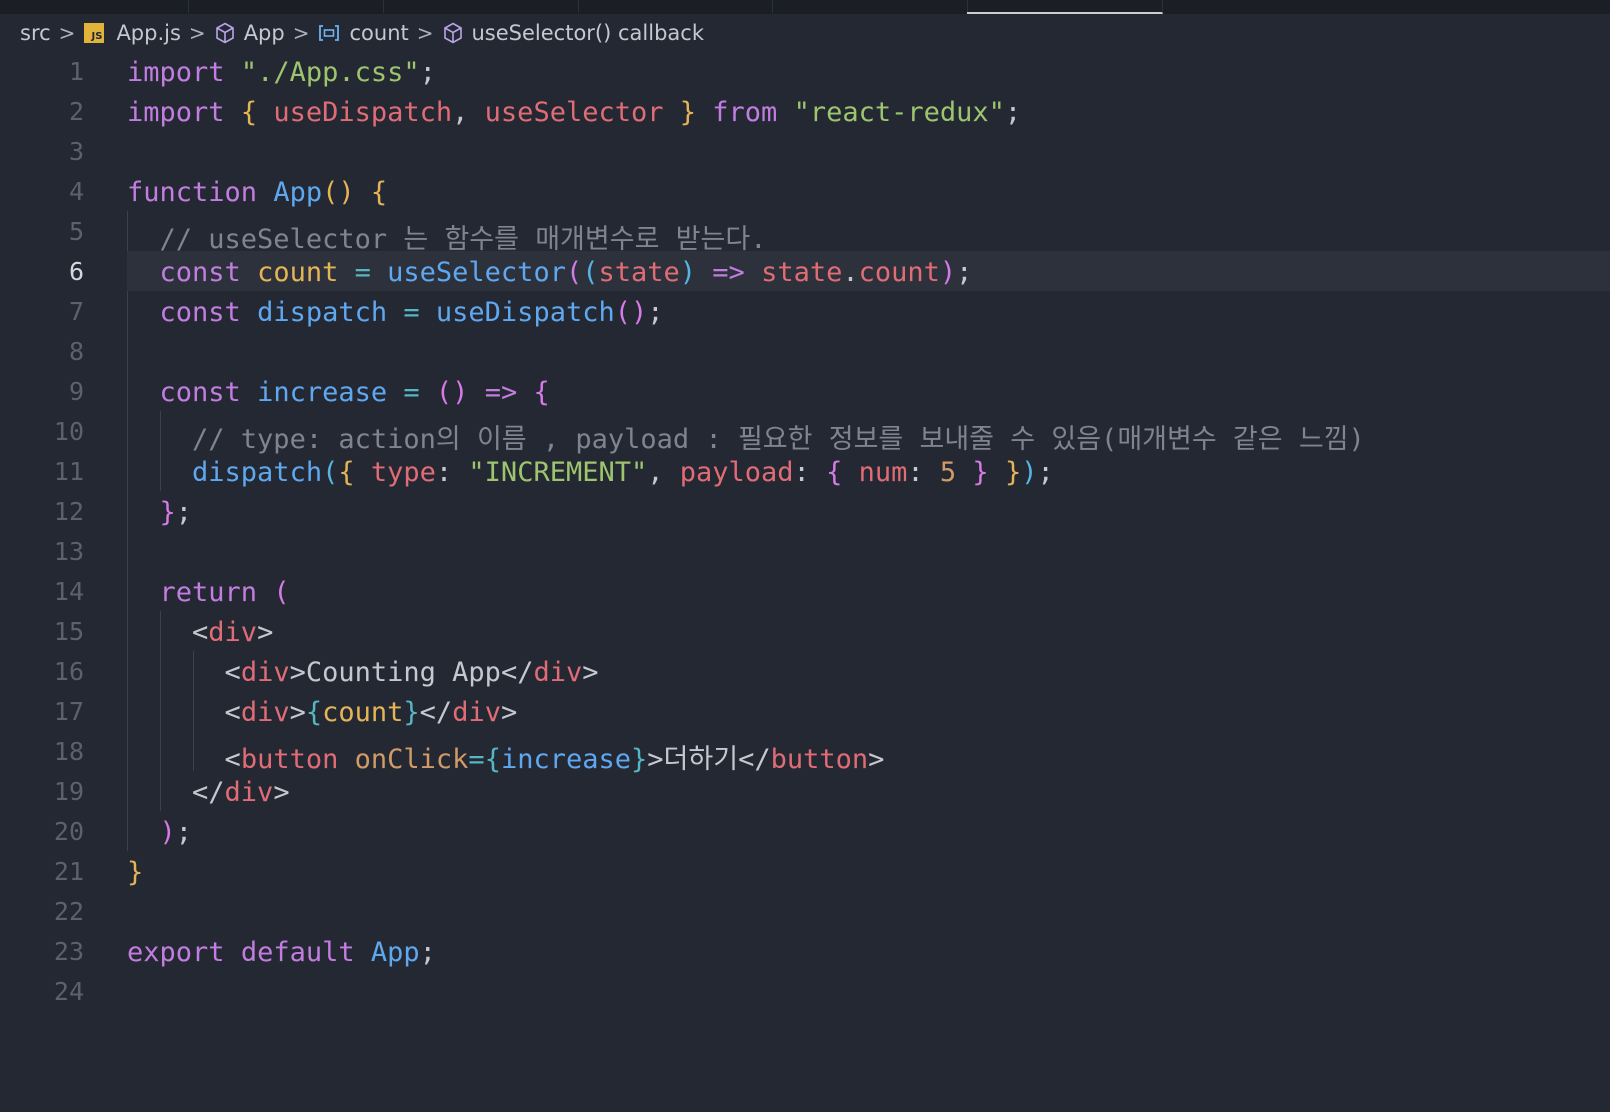 The image size is (1610, 1112). What do you see at coordinates (42, 511) in the screenshot?
I see `line-number: 12` at bounding box center [42, 511].